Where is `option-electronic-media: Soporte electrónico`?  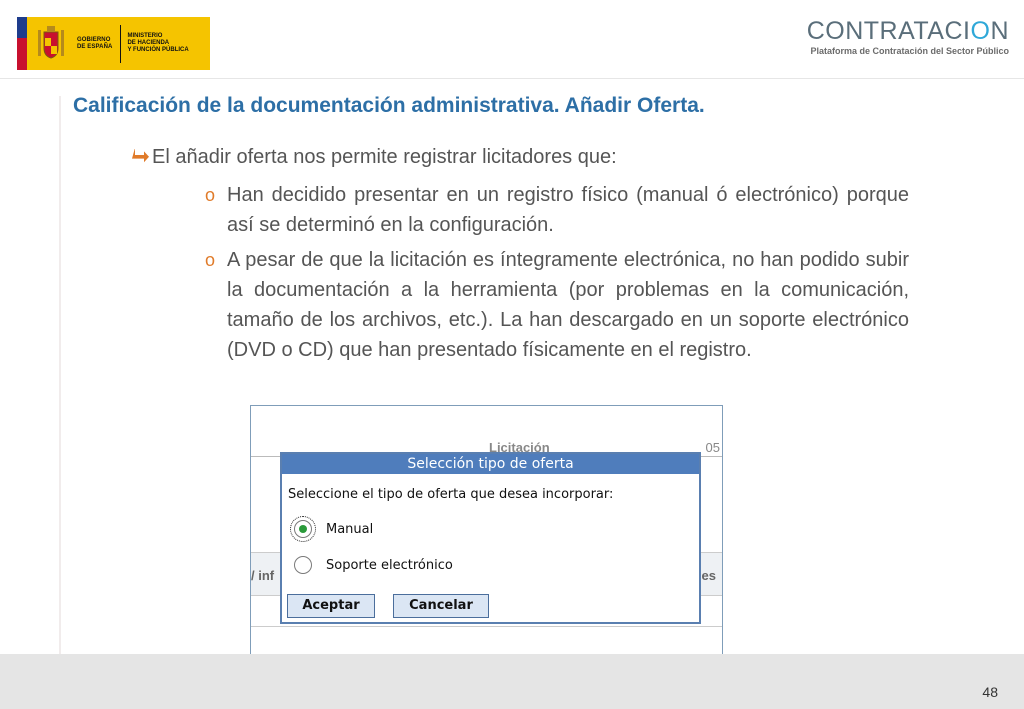 option-electronic-media: Soporte electrónico is located at coordinates (373, 565).